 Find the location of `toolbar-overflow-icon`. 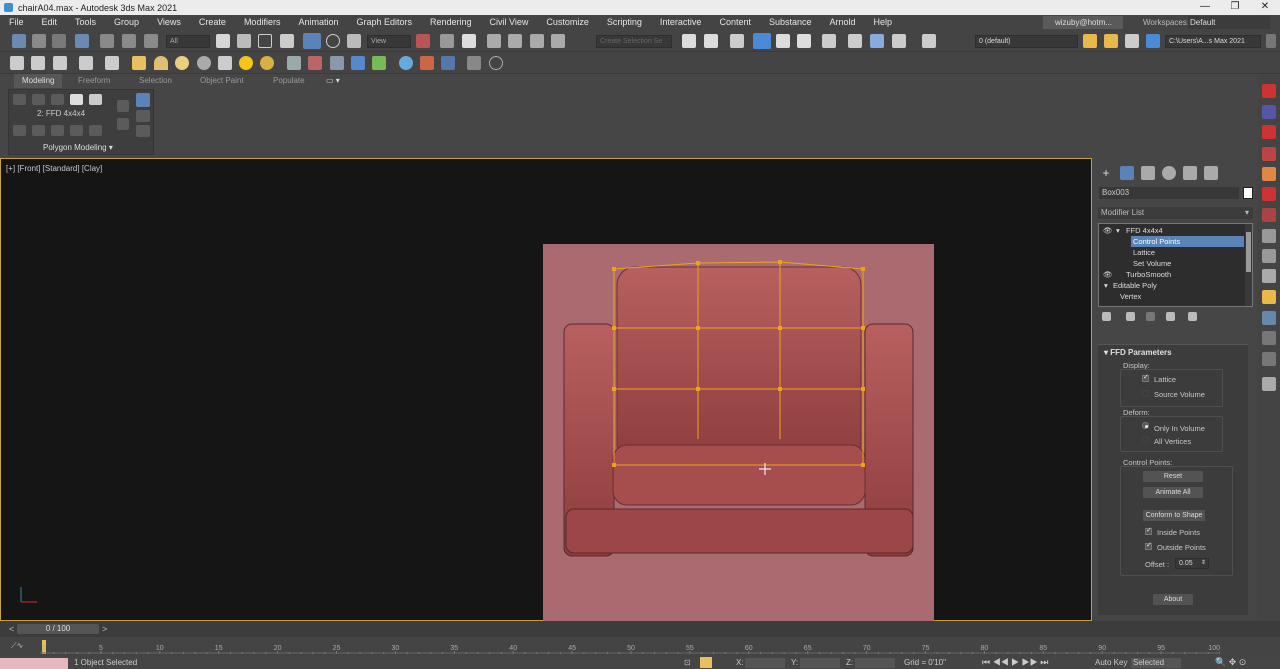

toolbar-overflow-icon is located at coordinates (1271, 41).